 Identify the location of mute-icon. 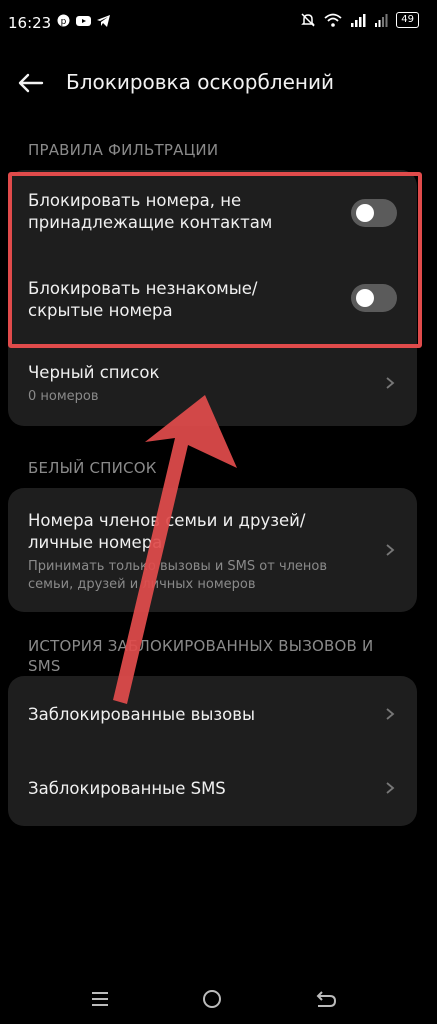
(308, 20).